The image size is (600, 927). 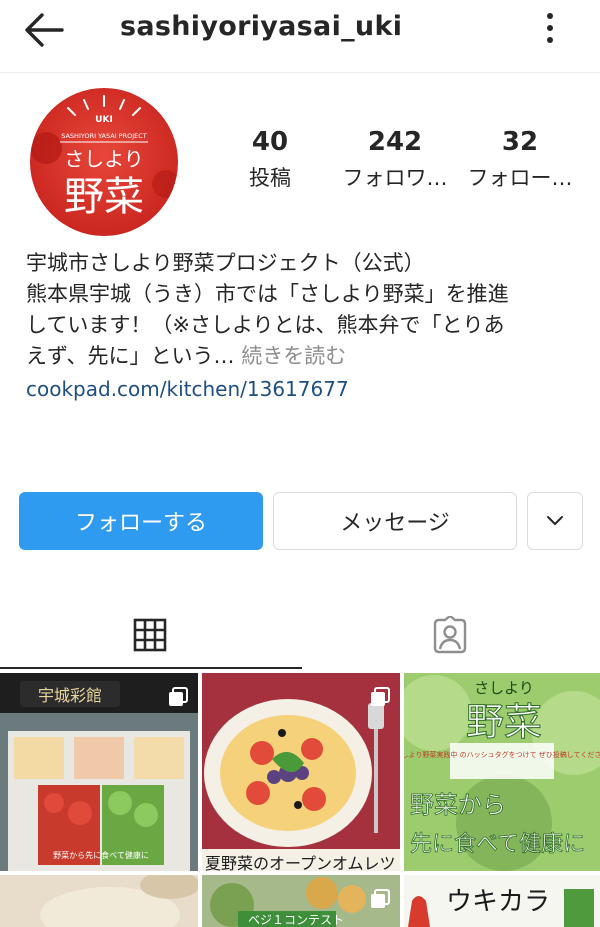 I want to click on post-tile: ウキカラ, so click(x=502, y=901).